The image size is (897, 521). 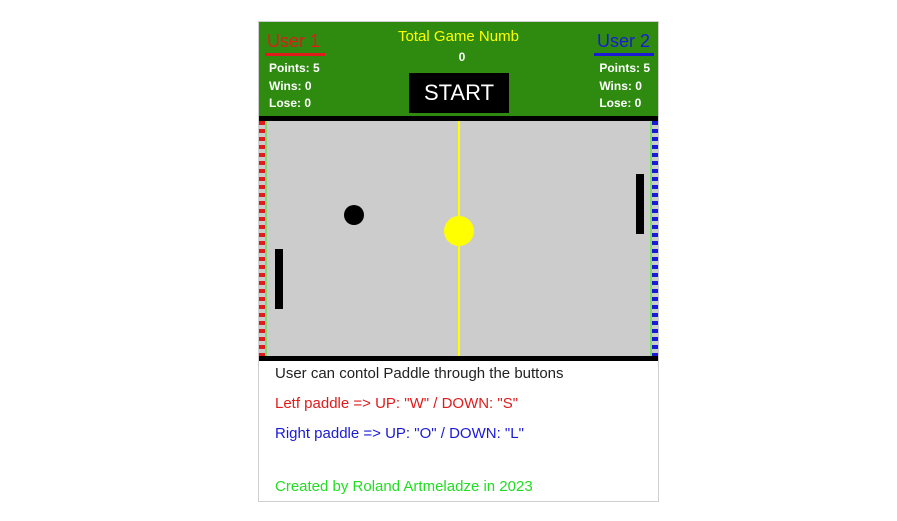 What do you see at coordinates (290, 103) in the screenshot?
I see `user1-lose: Lose: 0` at bounding box center [290, 103].